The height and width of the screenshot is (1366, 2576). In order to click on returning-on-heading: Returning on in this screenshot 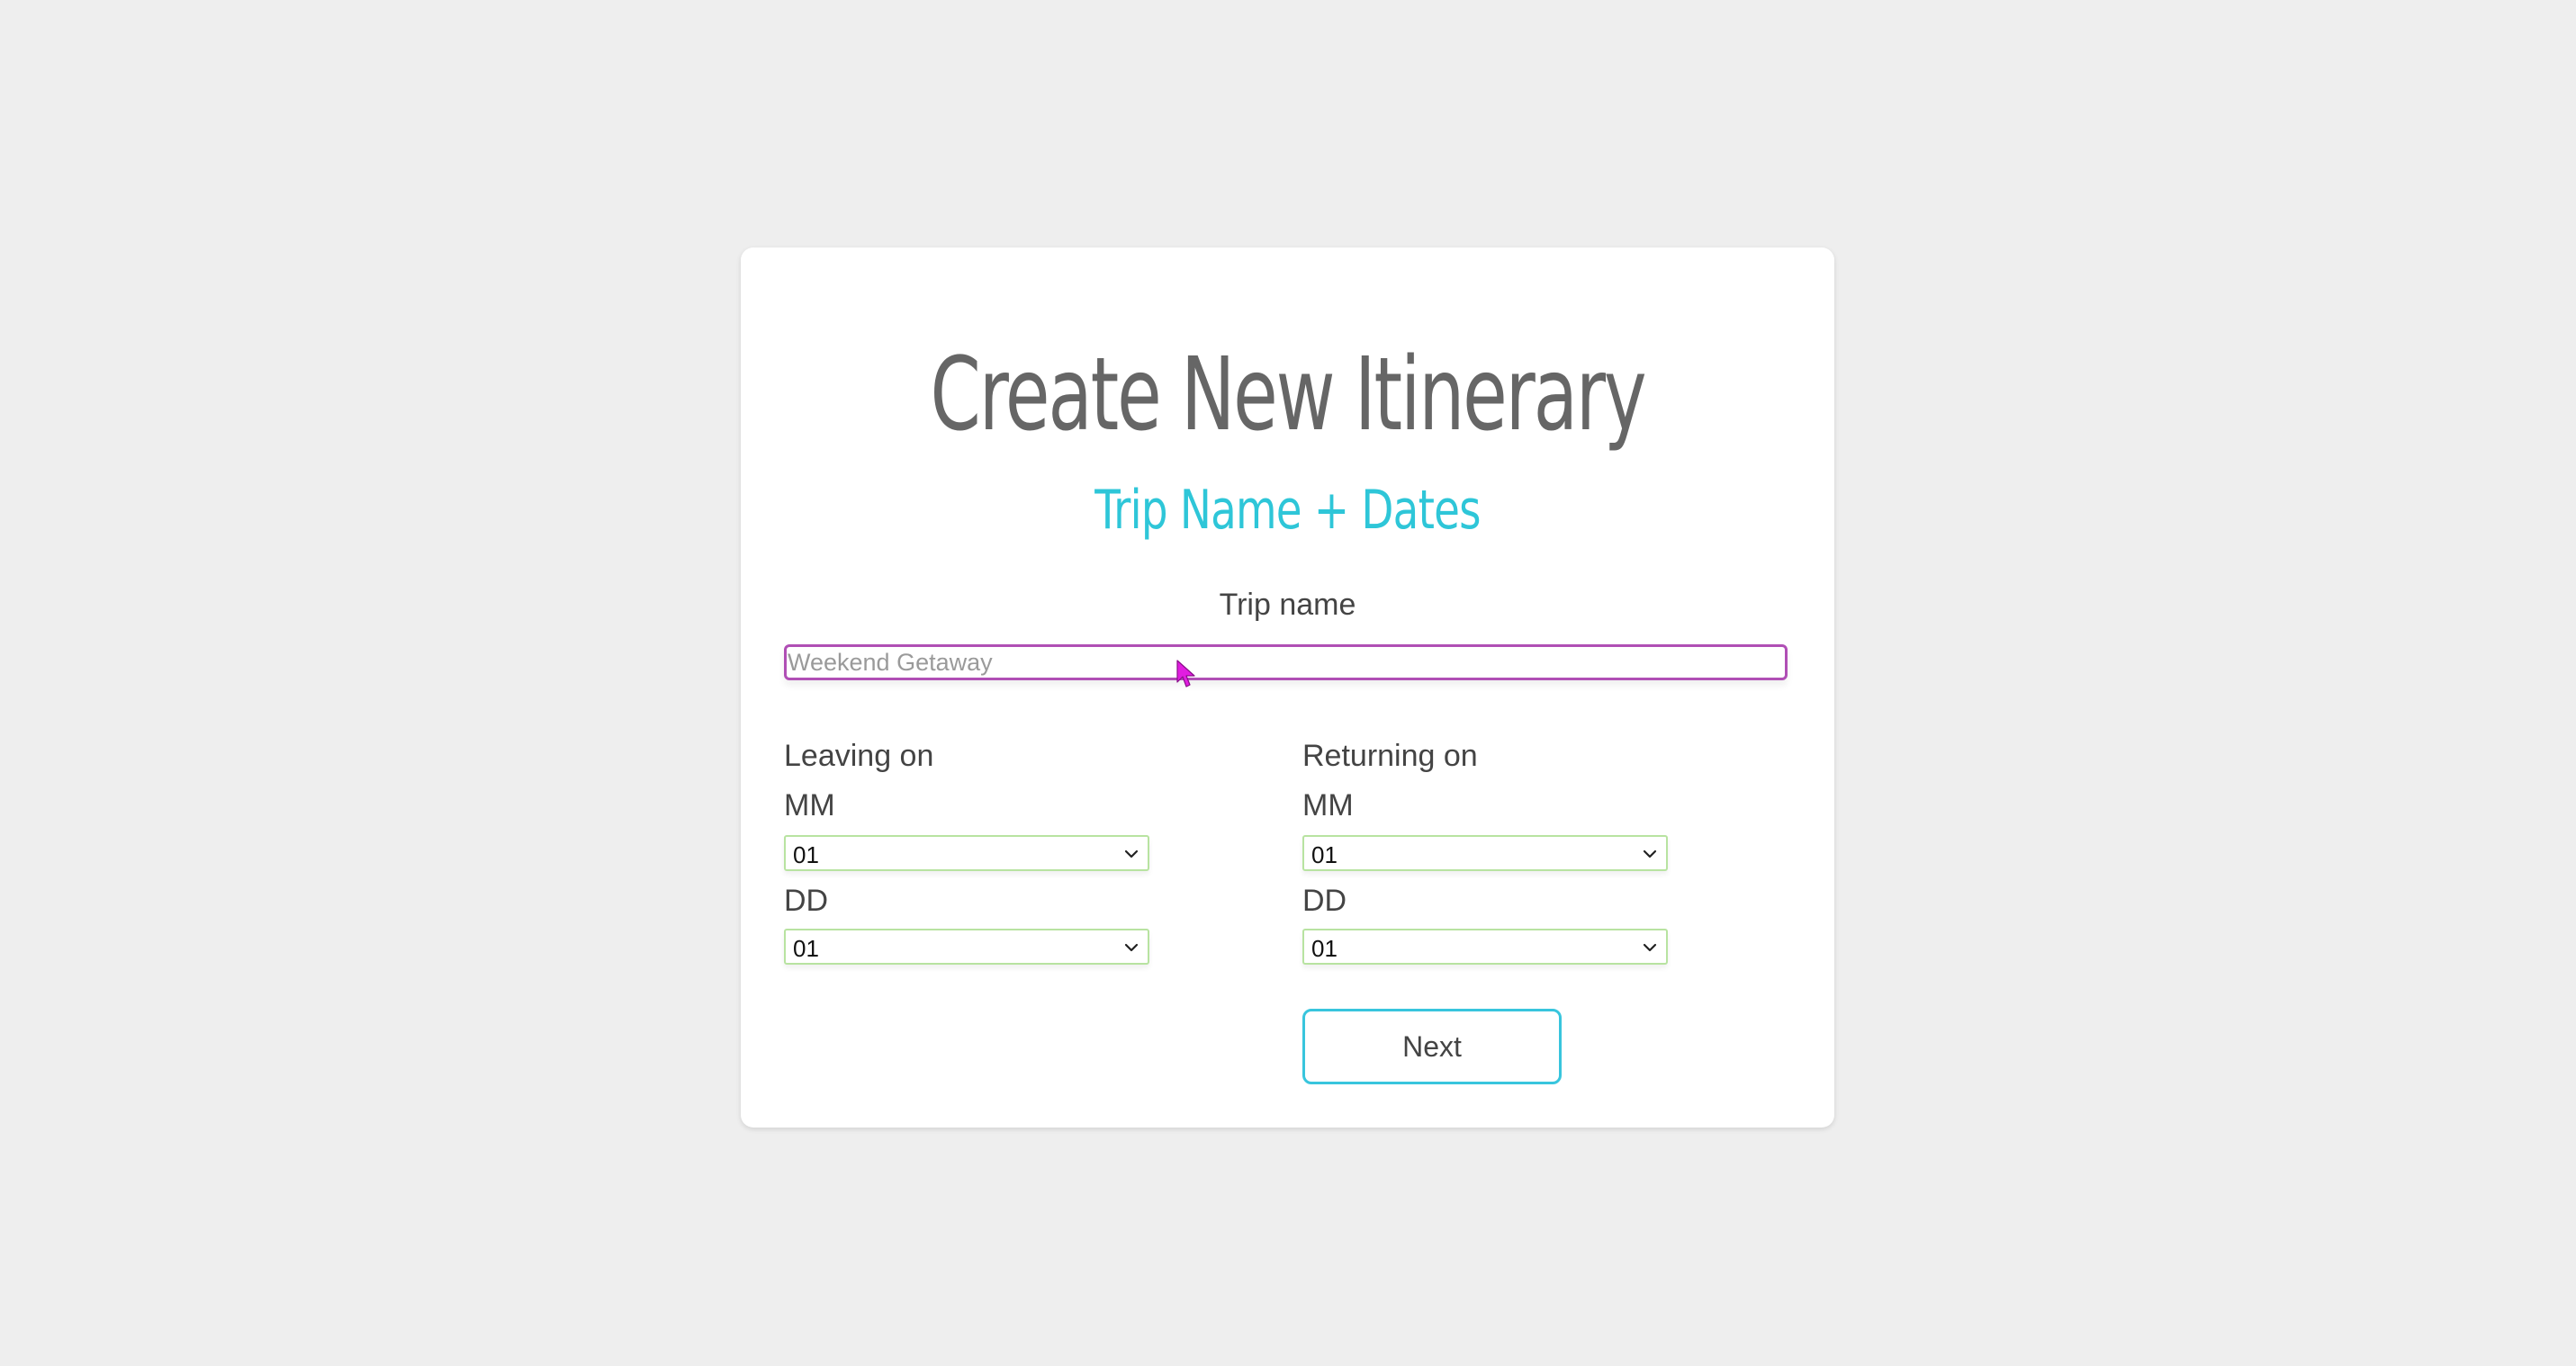, I will do `click(1390, 756)`.